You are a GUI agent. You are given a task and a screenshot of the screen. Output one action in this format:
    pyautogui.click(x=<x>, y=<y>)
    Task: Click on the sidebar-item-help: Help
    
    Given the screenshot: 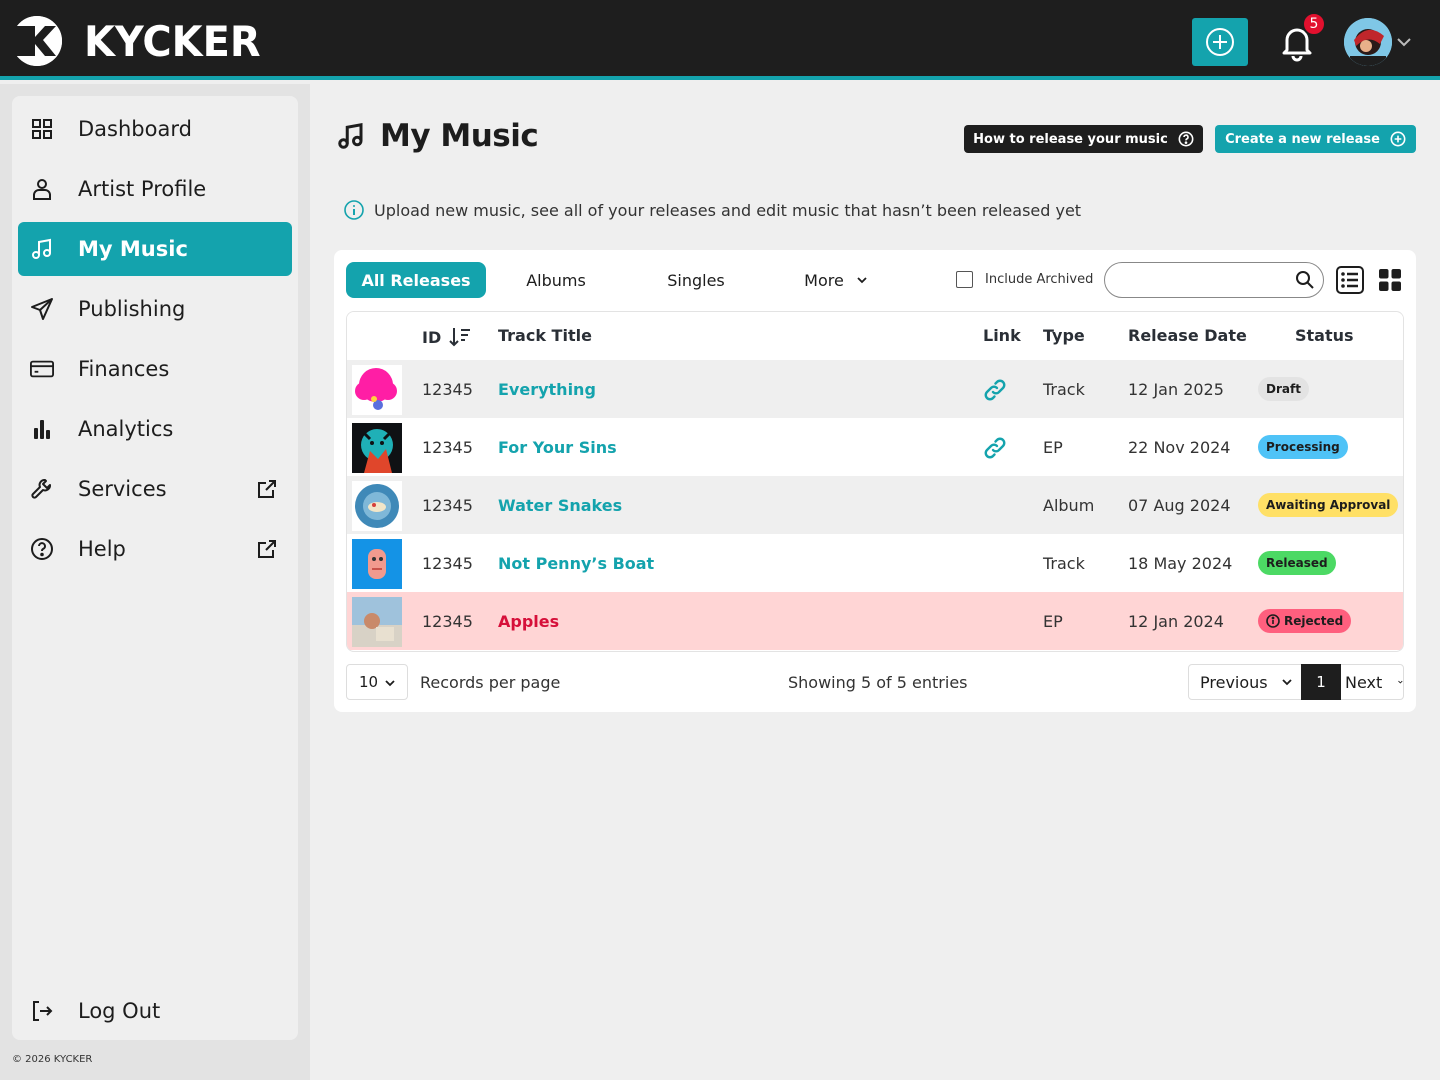 What is the action you would take?
    pyautogui.click(x=155, y=549)
    